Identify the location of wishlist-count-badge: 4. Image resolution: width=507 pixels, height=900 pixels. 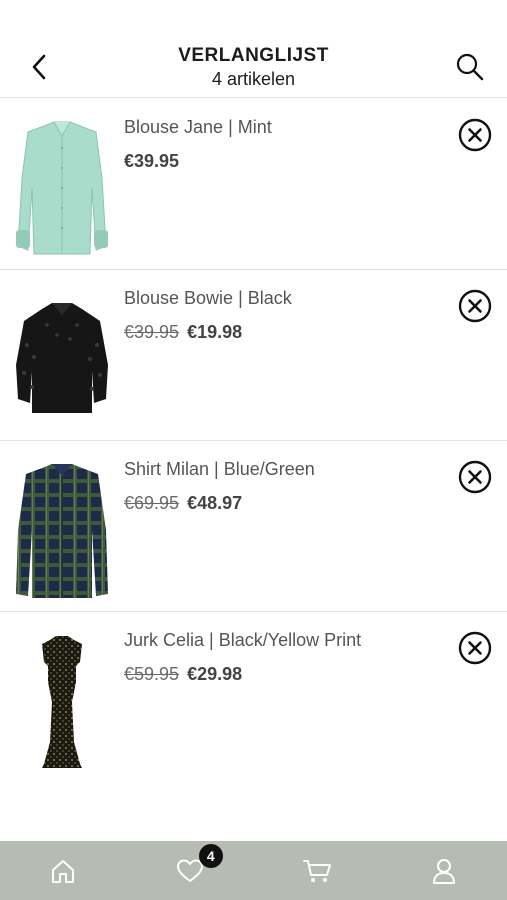
(210, 856).